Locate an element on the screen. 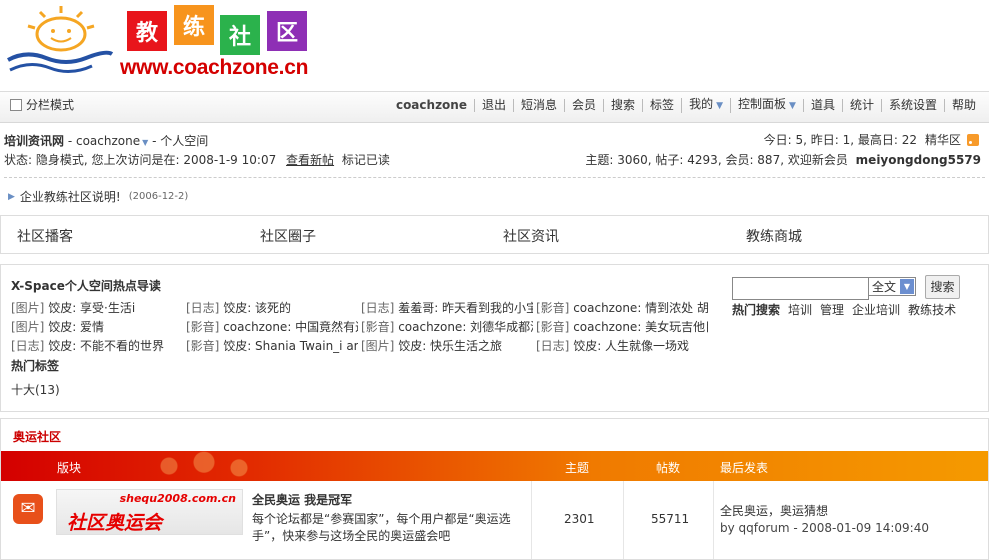 The image size is (989, 560). menu-stats: 统计 is located at coordinates (861, 105).